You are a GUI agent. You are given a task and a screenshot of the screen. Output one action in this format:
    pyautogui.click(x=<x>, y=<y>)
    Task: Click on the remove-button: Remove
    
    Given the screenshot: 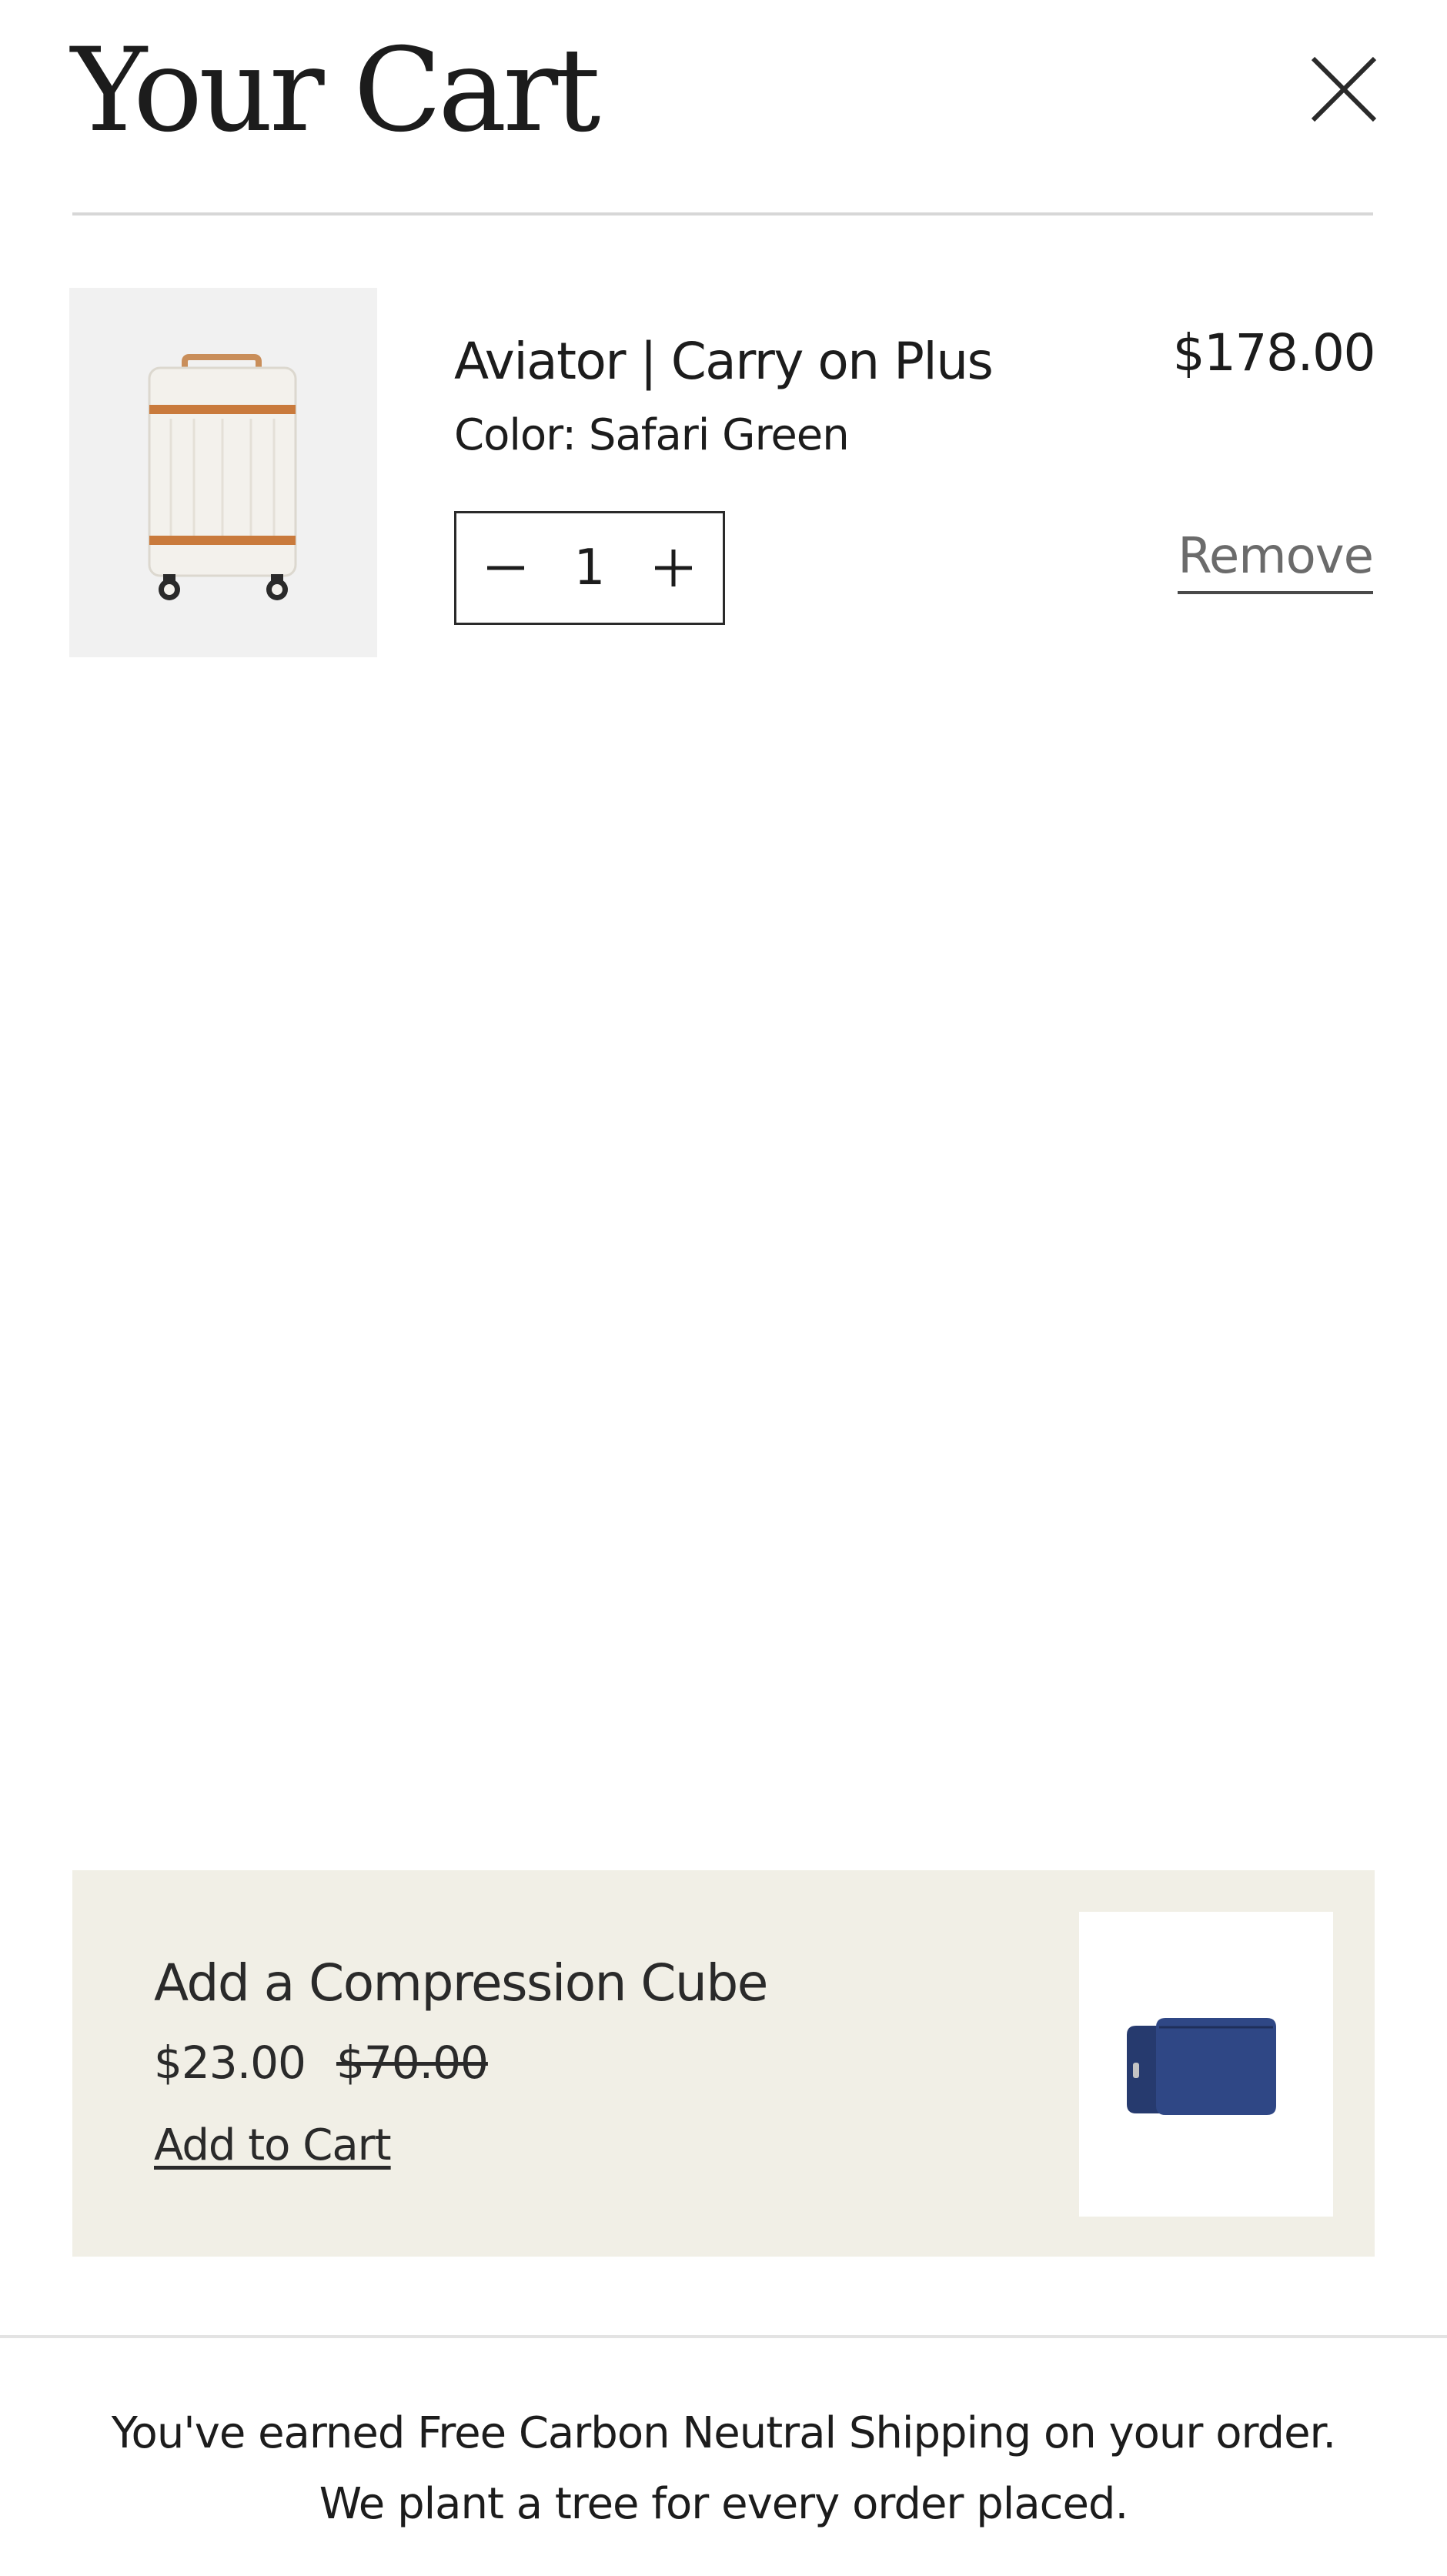 What is the action you would take?
    pyautogui.click(x=1276, y=558)
    